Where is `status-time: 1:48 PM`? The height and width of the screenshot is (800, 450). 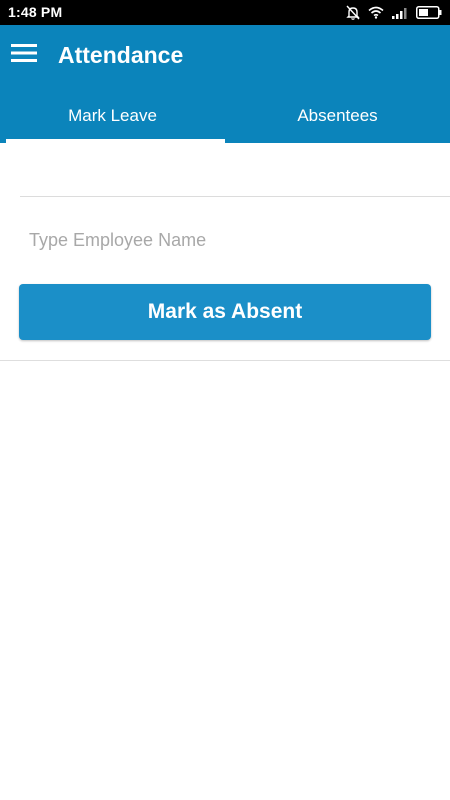
status-time: 1:48 PM is located at coordinates (35, 12).